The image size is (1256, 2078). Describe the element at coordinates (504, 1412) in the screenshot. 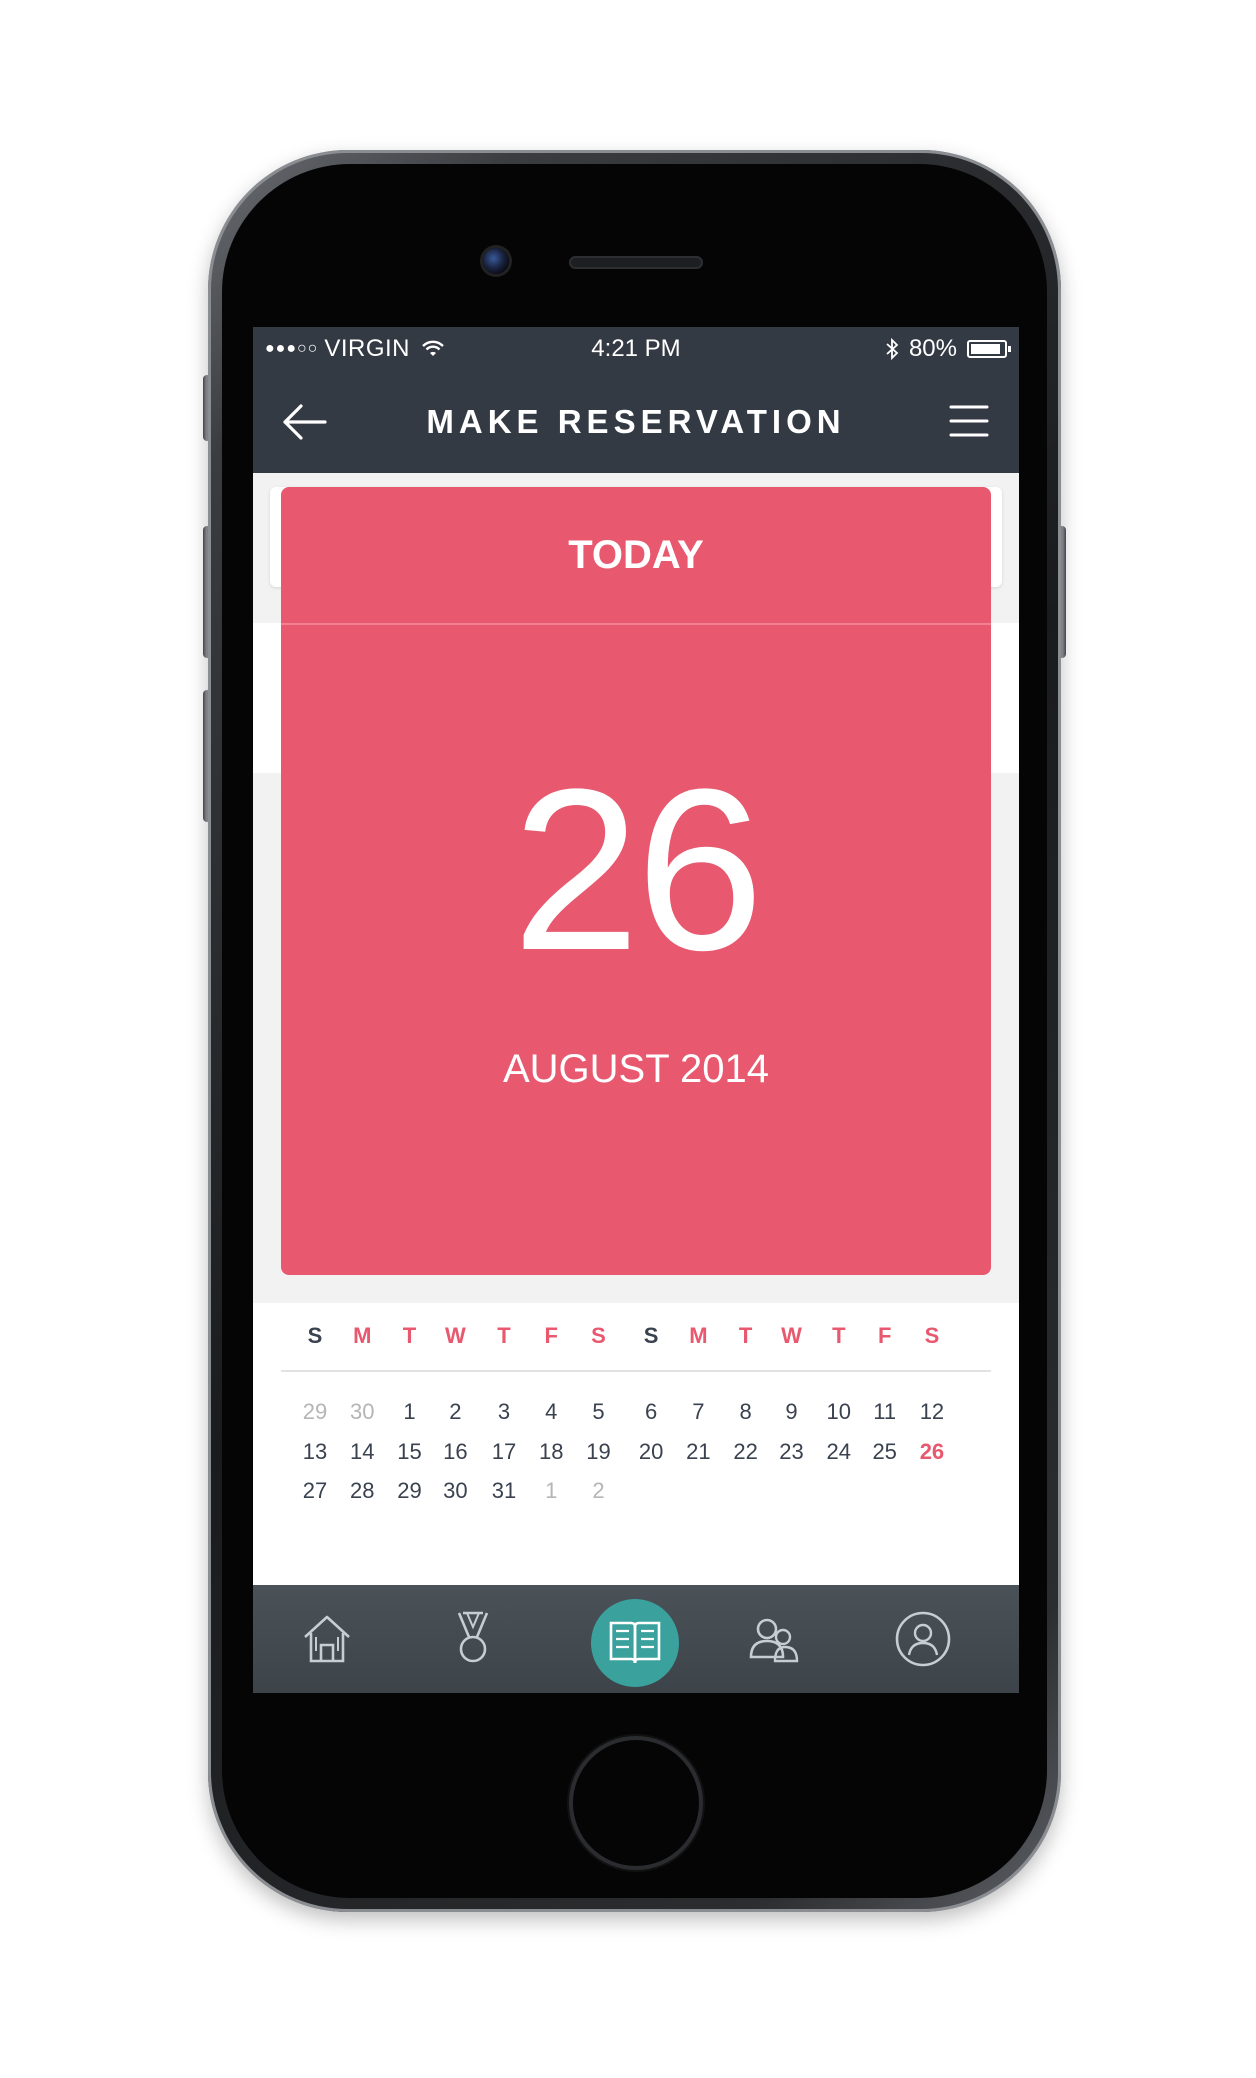

I see `calendar-day: 3` at that location.